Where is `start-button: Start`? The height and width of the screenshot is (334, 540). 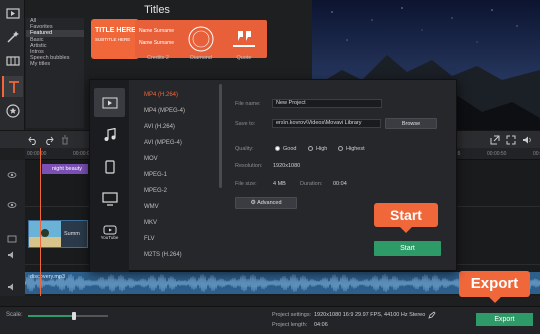
start-button: Start is located at coordinates (407, 248).